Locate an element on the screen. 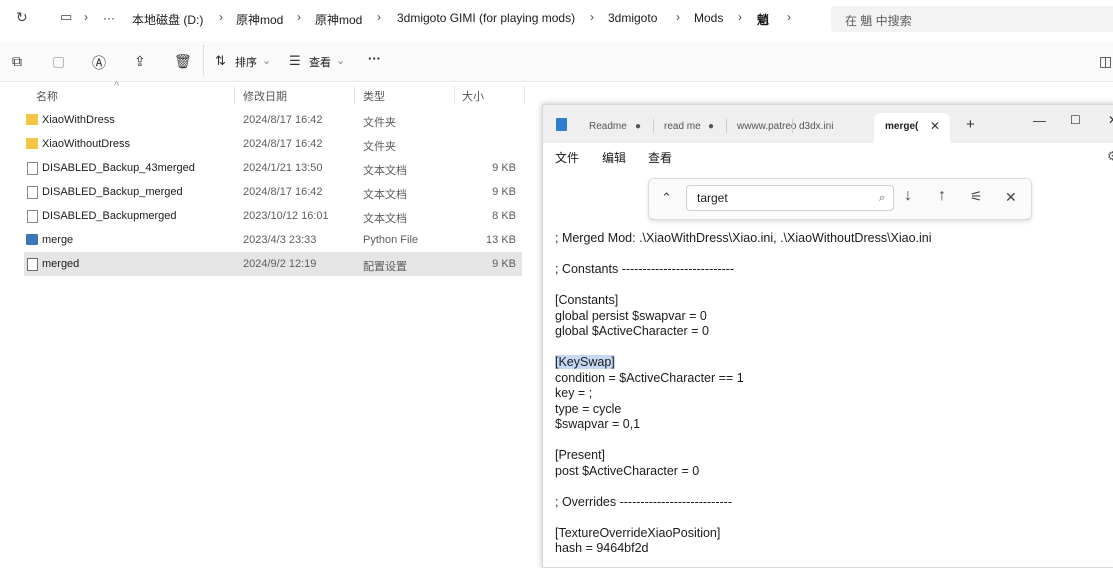 The width and height of the screenshot is (1113, 568). column-date: 修改日期 is located at coordinates (265, 96).